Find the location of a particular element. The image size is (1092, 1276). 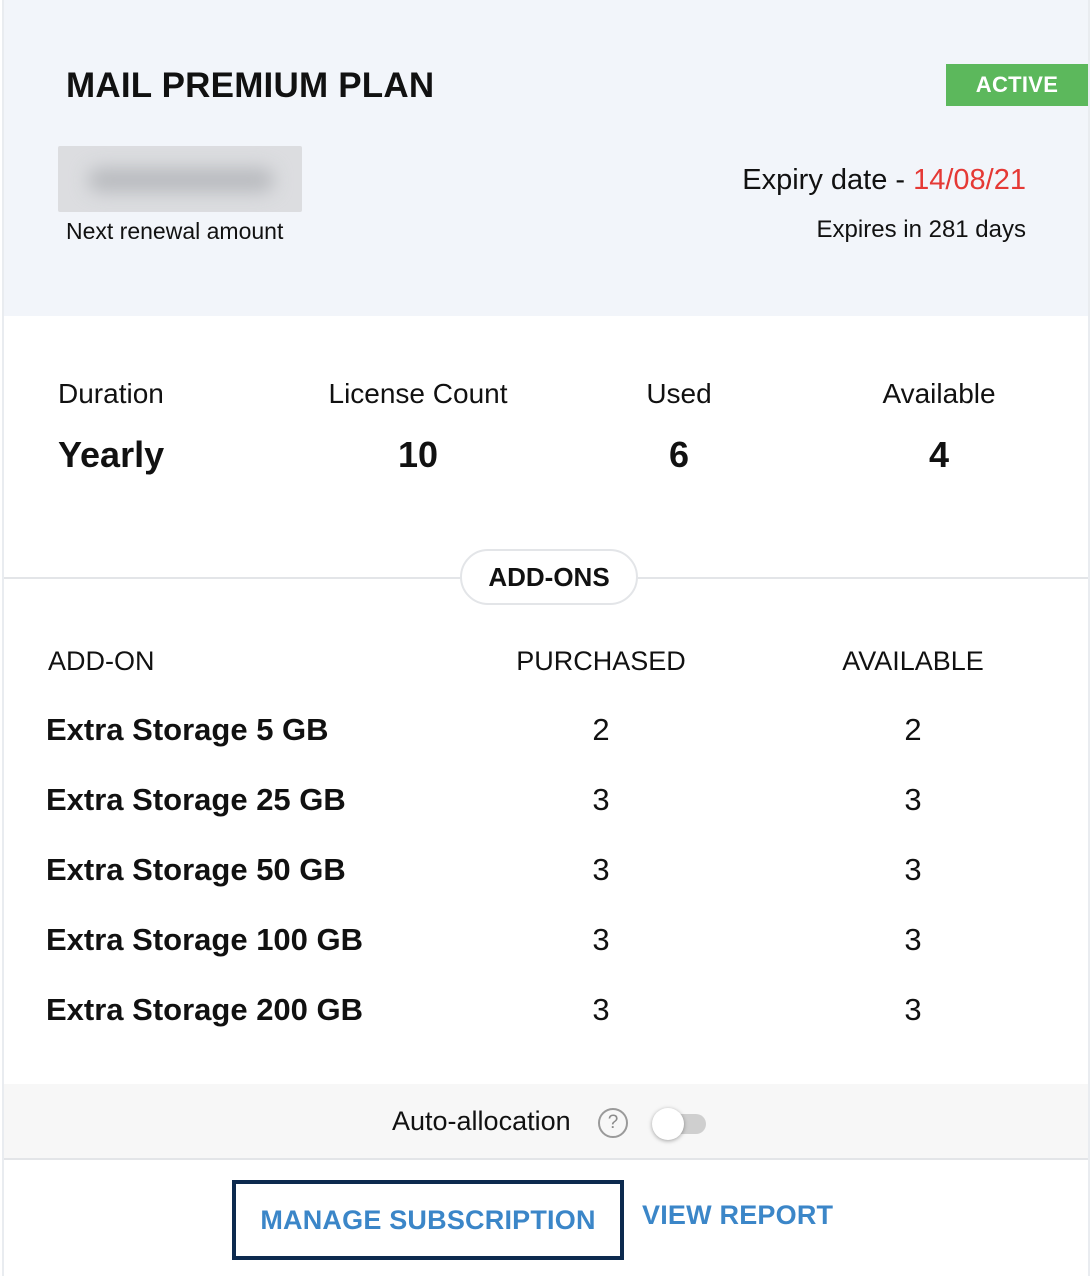

table-row: Extra Storage 25 GB 3 3 is located at coordinates (546, 807).